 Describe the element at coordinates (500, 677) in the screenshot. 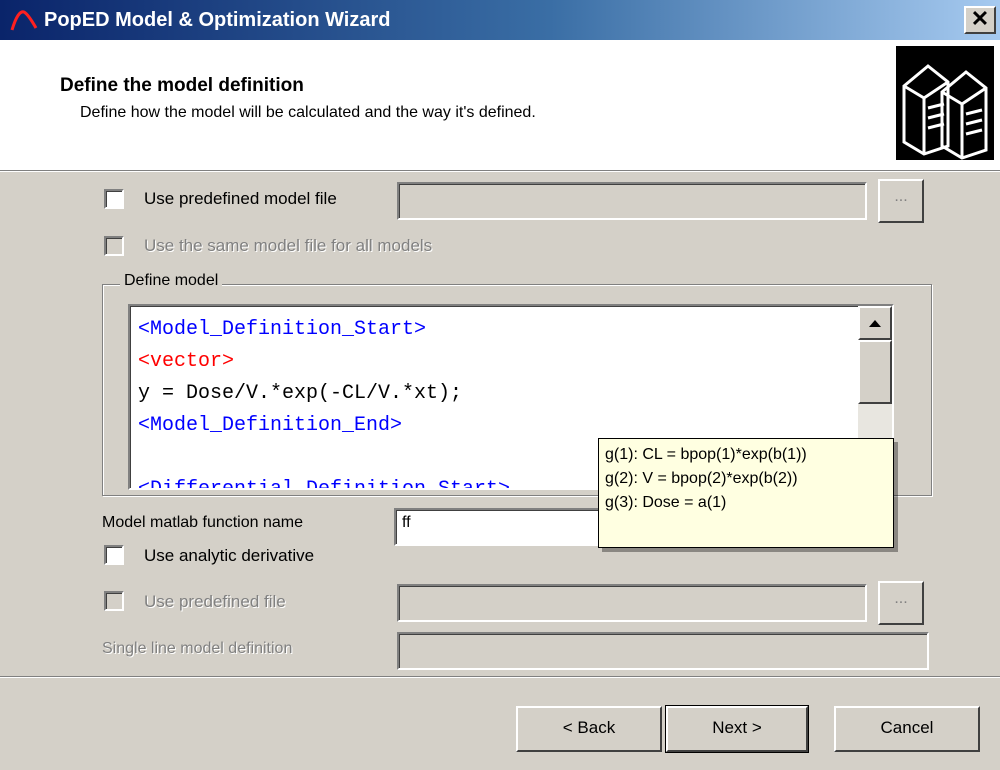

I see `footer-separator` at that location.